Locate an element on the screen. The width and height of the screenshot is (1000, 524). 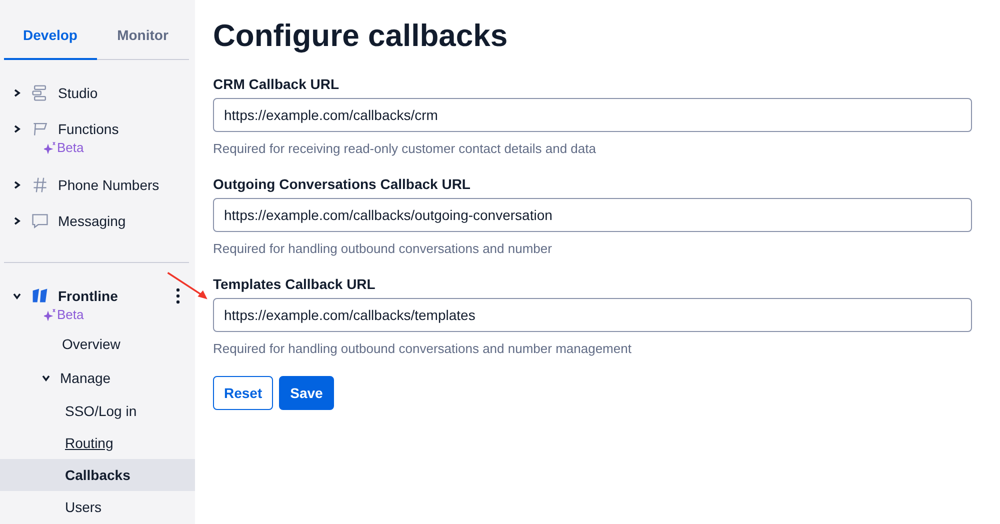
field-label: Templates Callback URL is located at coordinates (294, 284).